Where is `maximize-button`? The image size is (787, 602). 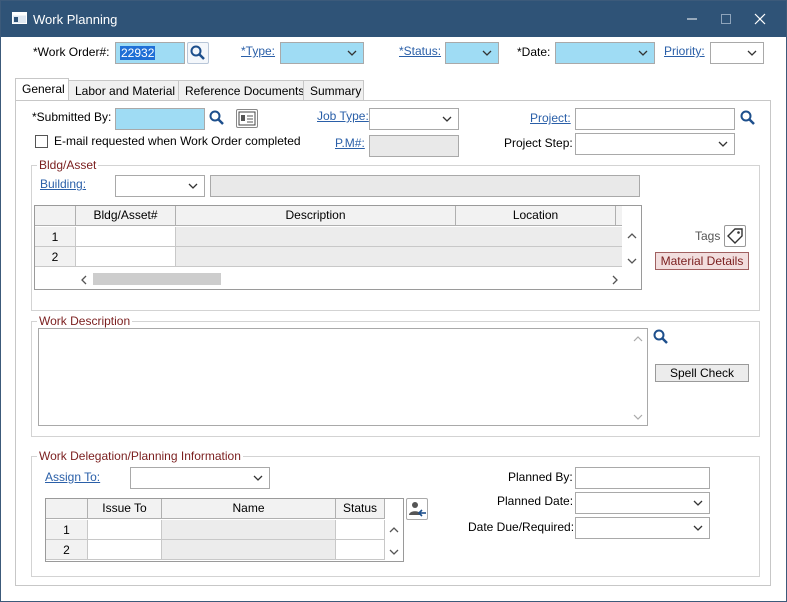 maximize-button is located at coordinates (726, 19).